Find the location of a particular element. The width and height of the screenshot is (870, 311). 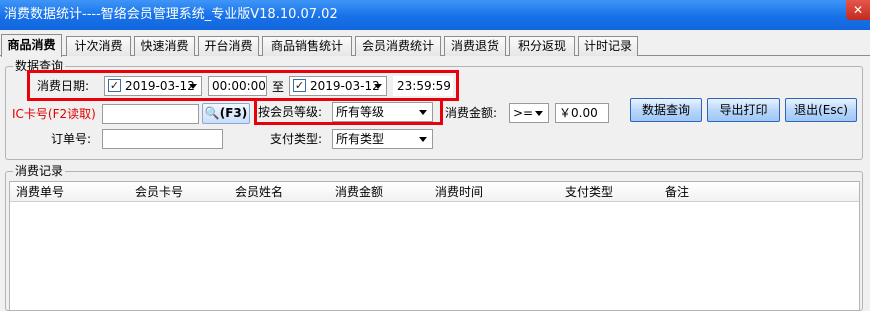

close-button: ✕ is located at coordinates (858, 10).